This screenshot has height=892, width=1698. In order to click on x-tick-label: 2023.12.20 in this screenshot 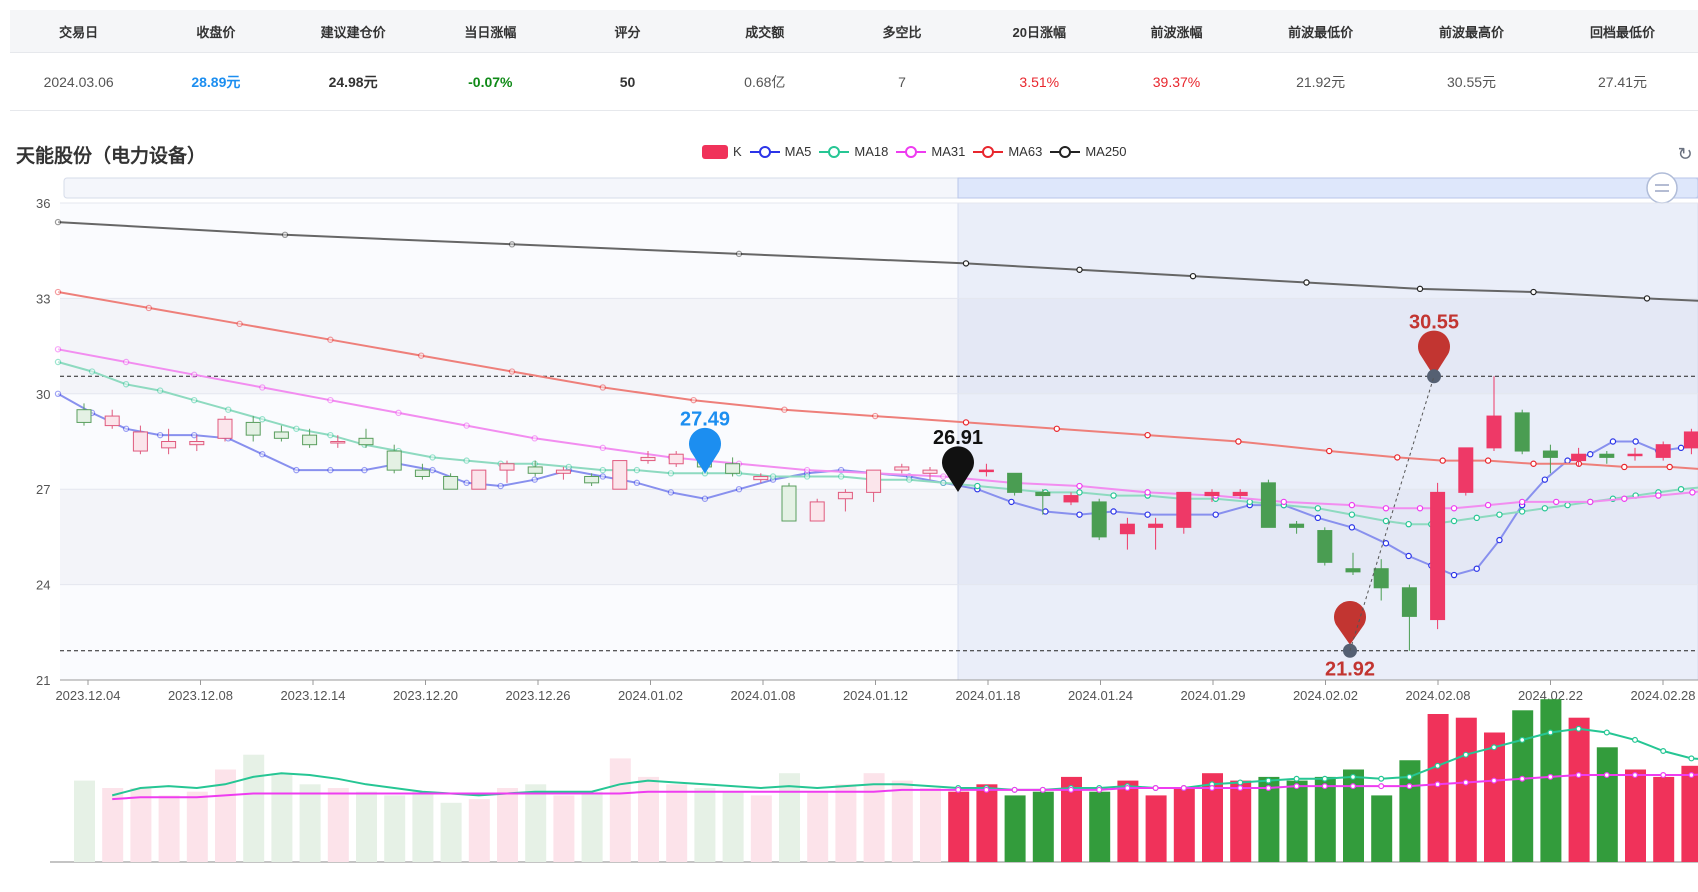, I will do `click(425, 695)`.